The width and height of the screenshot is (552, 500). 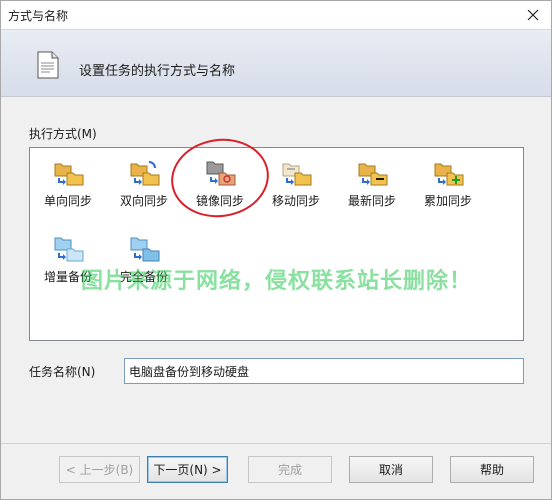 I want to click on method-label: 单向同步, so click(x=67, y=201).